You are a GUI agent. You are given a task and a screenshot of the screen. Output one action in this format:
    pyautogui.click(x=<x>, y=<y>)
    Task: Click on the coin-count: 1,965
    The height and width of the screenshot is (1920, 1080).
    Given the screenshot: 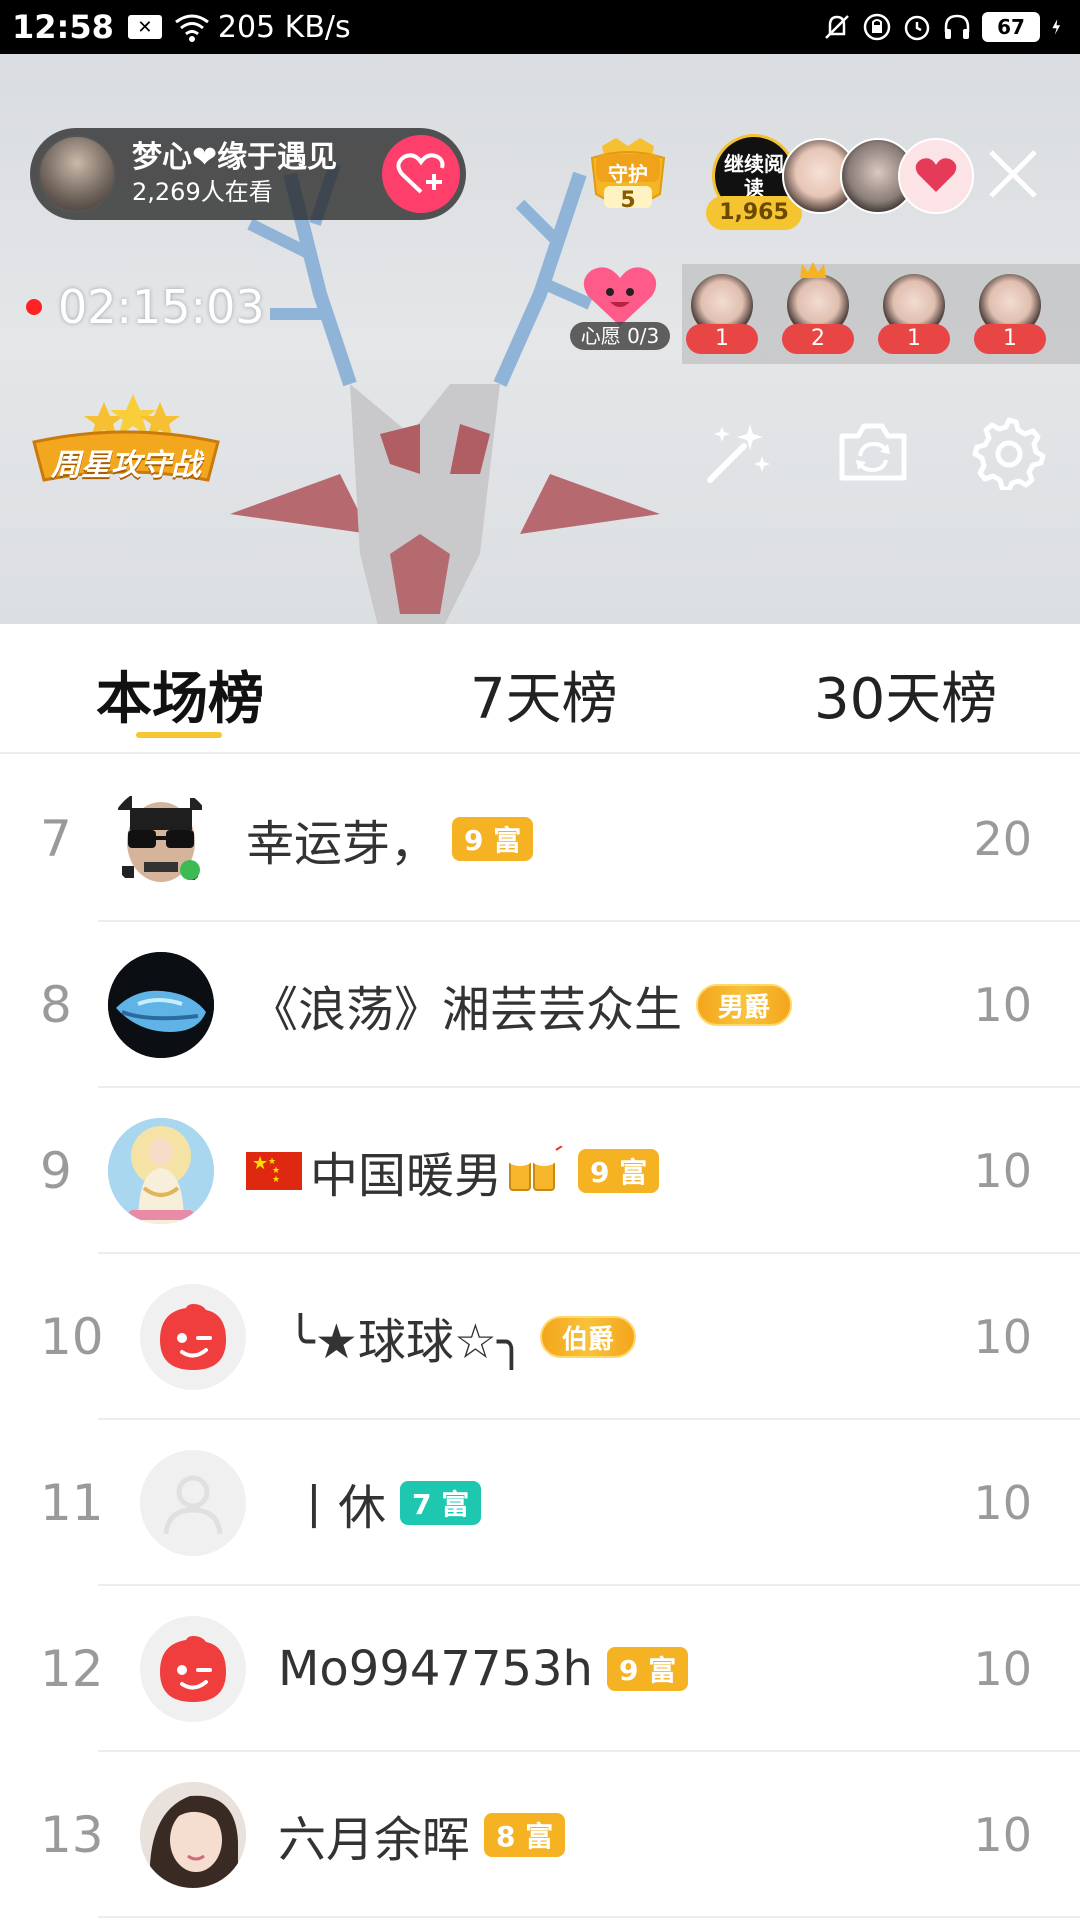 What is the action you would take?
    pyautogui.click(x=754, y=213)
    